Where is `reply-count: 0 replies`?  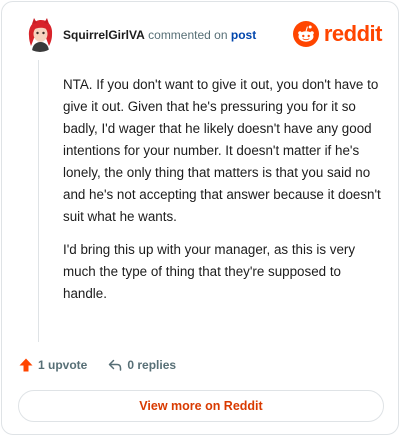
reply-count: 0 replies is located at coordinates (152, 365).